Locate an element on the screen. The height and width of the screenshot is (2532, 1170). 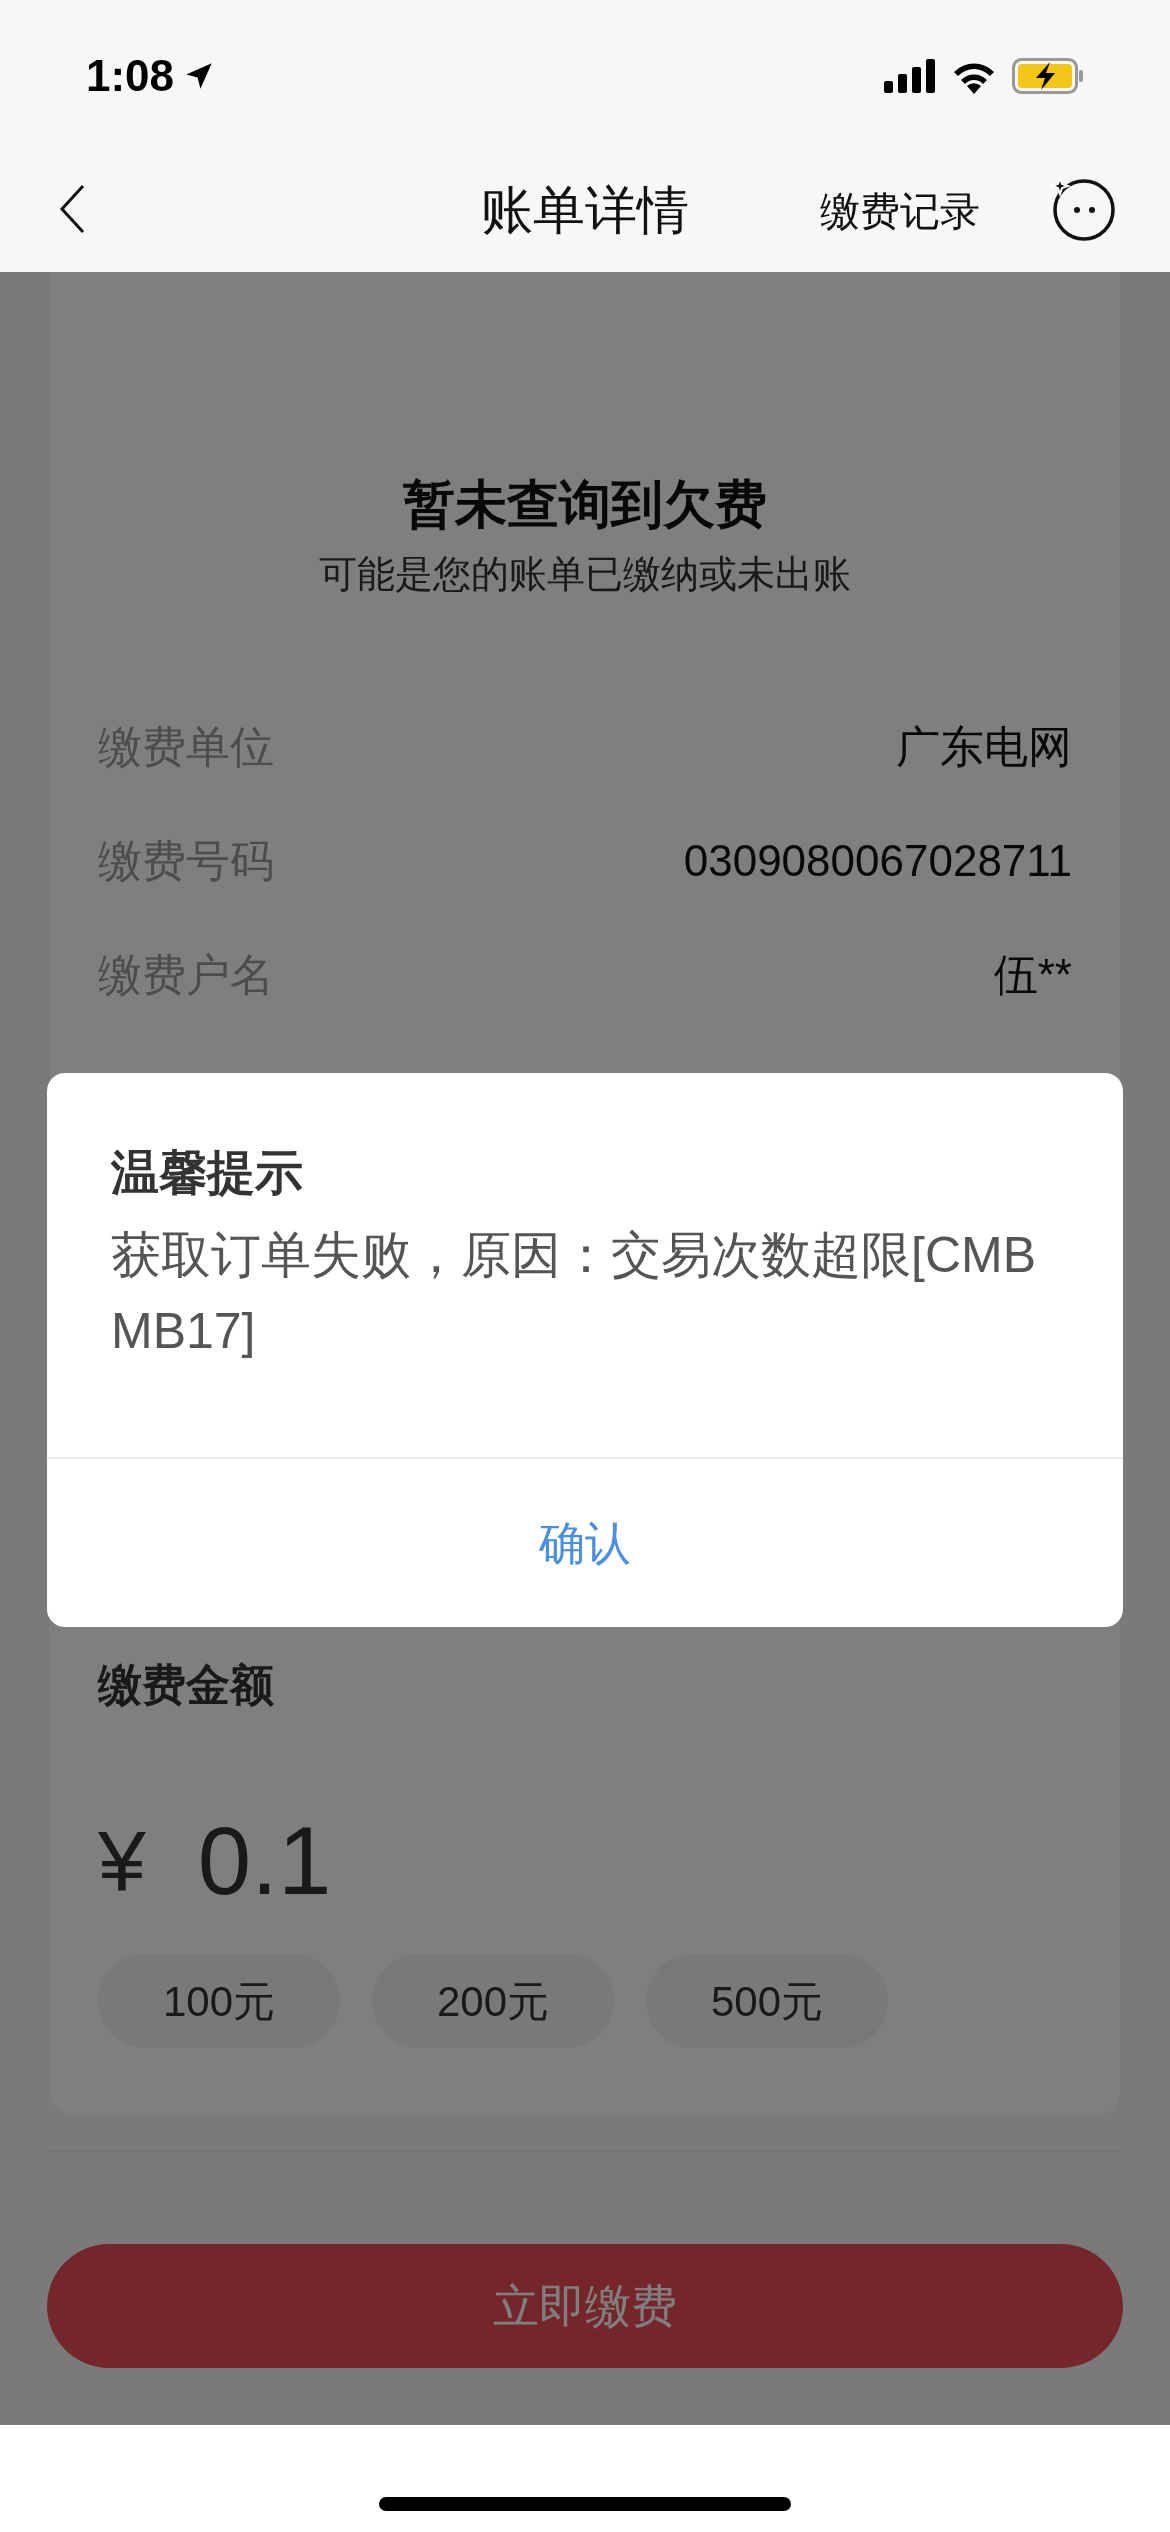
pay-now-button: 立即缴费 is located at coordinates (585, 2306).